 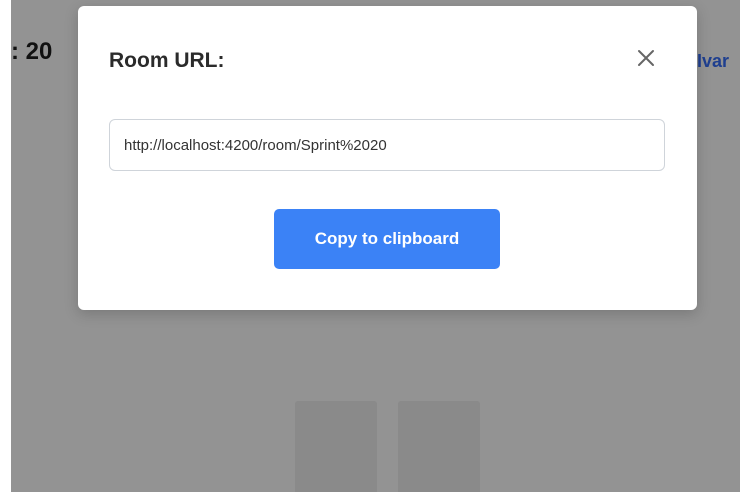 I want to click on room-title: : 20, so click(x=32, y=51).